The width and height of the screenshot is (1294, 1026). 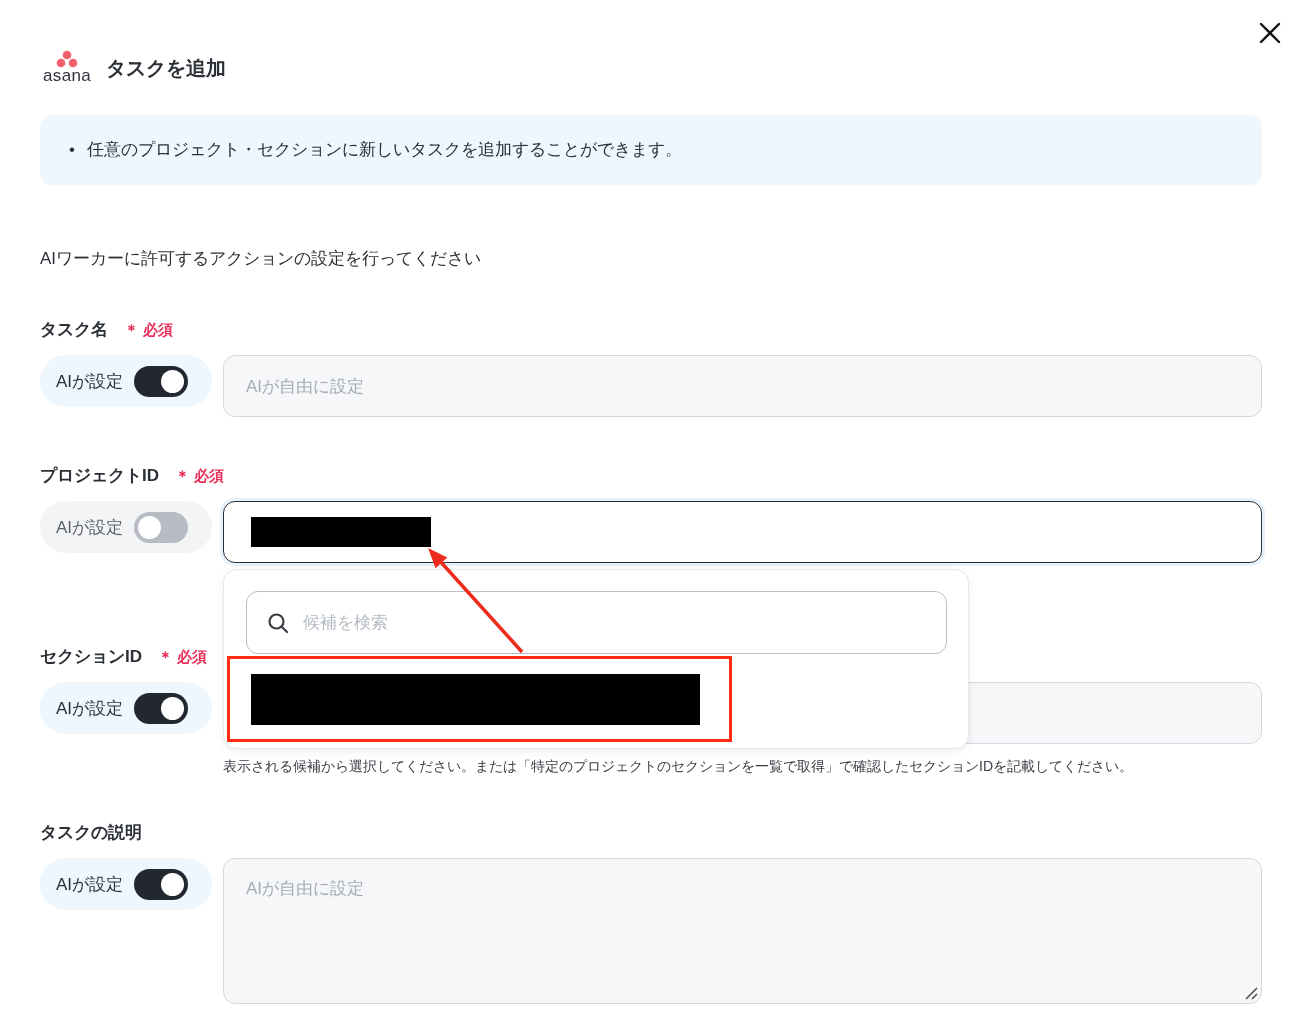 What do you see at coordinates (166, 68) in the screenshot?
I see `dialog-title: タスクを追加` at bounding box center [166, 68].